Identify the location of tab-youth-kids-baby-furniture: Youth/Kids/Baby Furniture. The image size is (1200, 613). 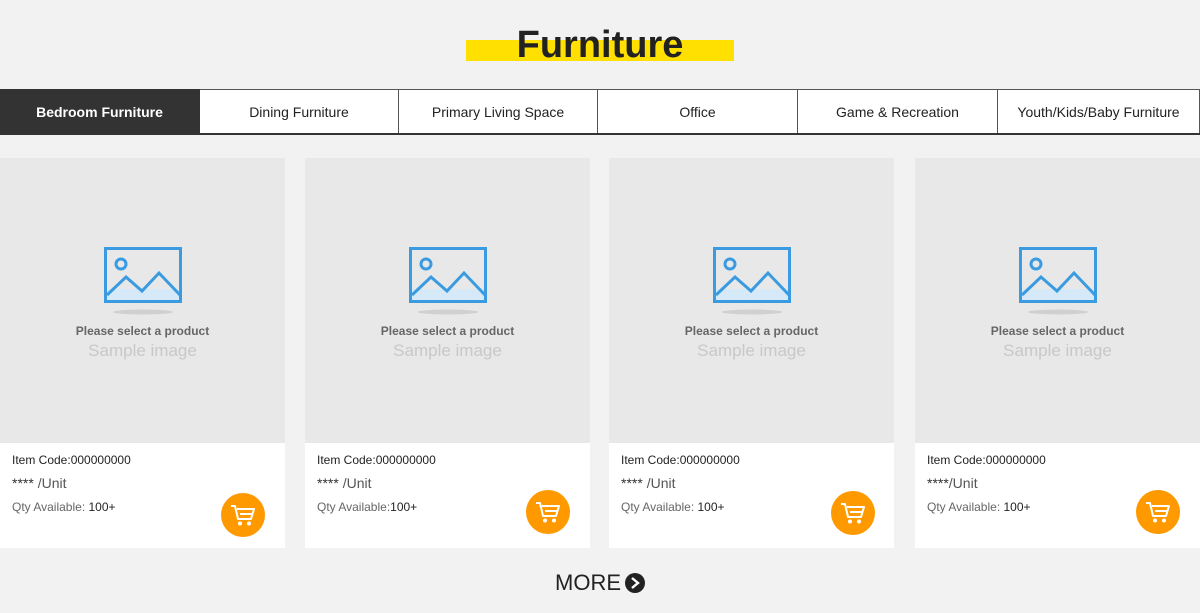
(1099, 111).